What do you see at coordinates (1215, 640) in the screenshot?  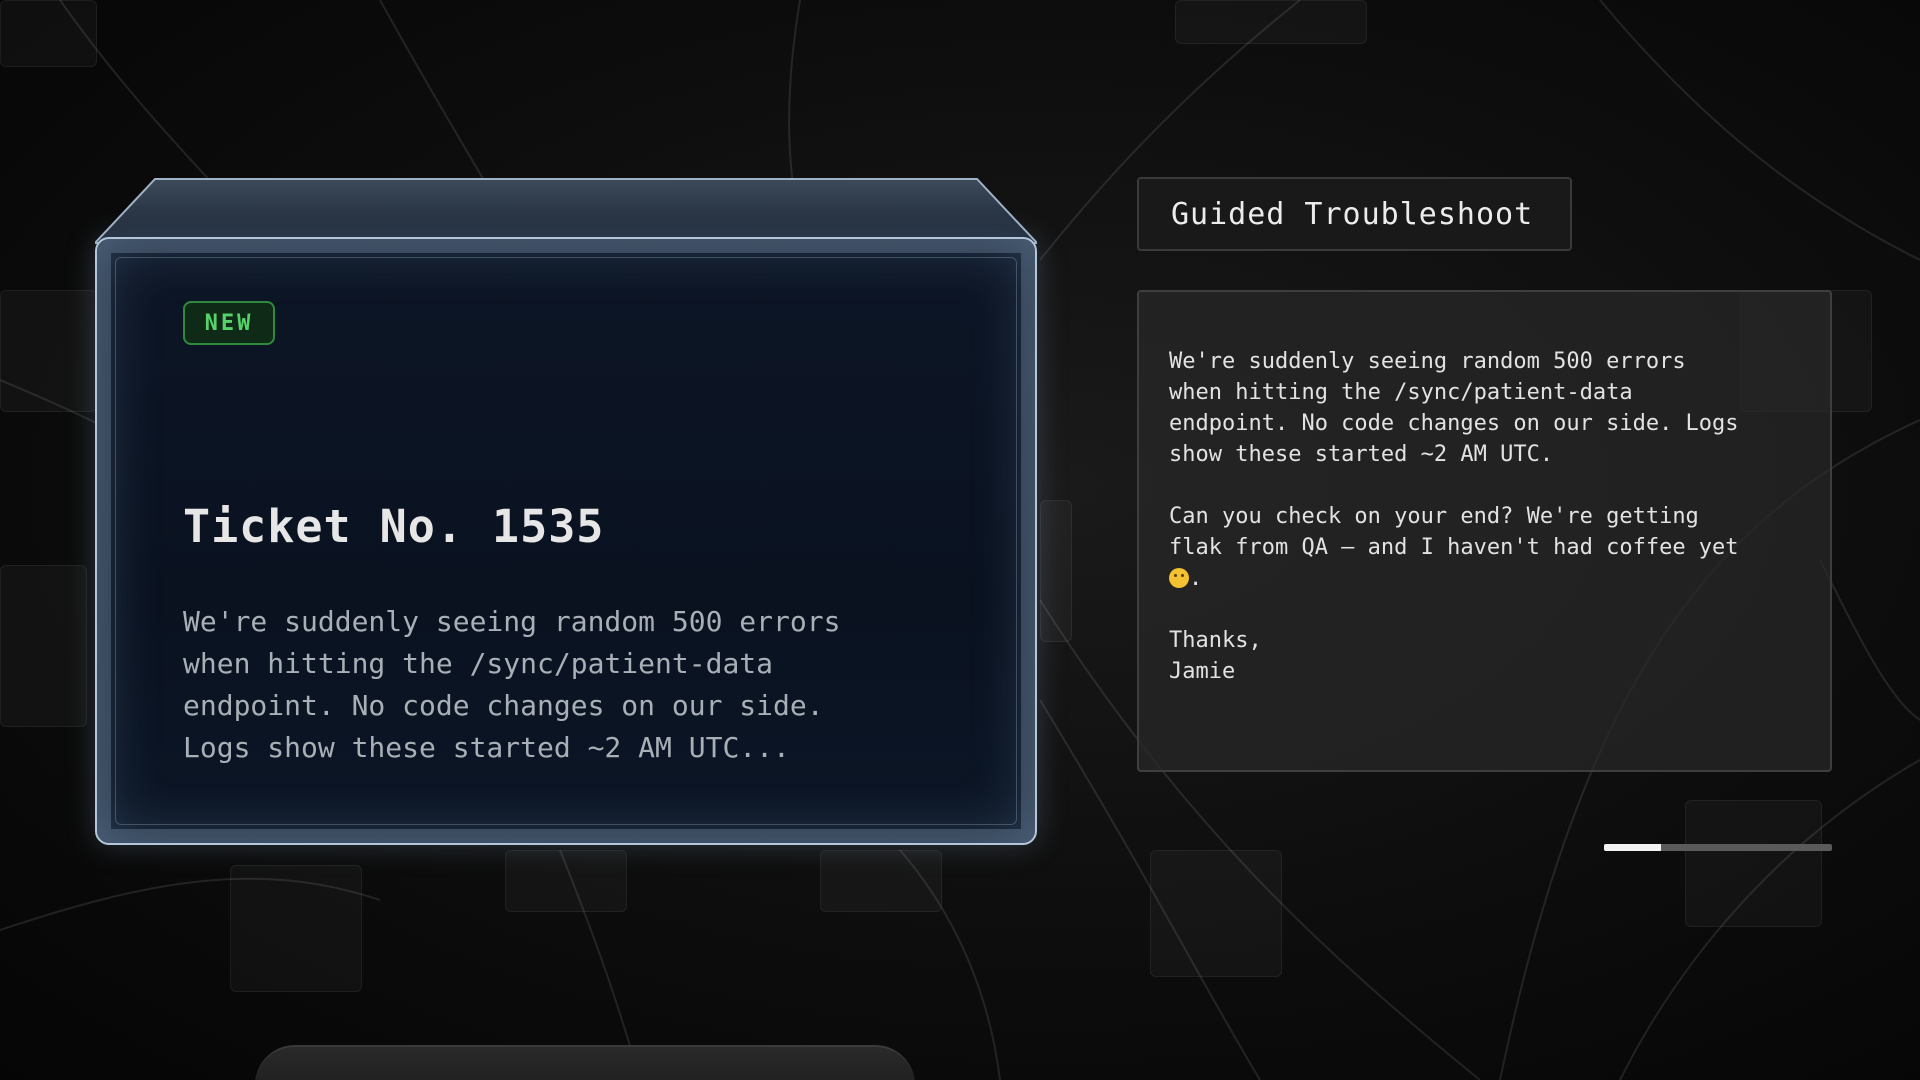 I see `message-signoff: Thanks,` at bounding box center [1215, 640].